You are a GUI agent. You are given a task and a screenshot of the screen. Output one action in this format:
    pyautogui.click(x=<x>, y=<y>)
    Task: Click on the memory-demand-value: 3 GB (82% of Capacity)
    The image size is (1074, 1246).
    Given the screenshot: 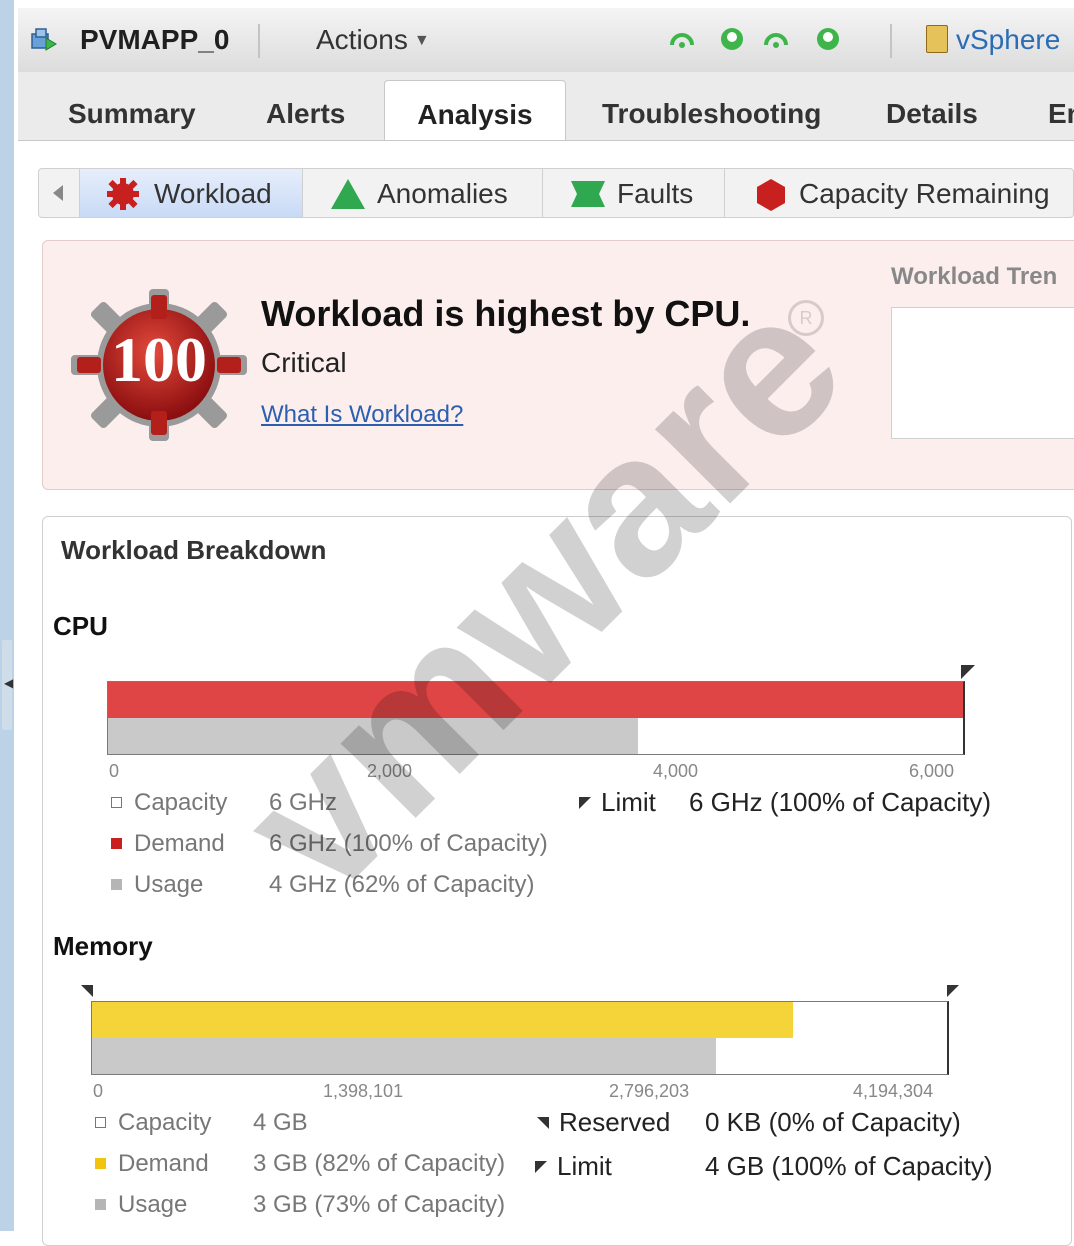 What is the action you would take?
    pyautogui.click(x=379, y=1163)
    